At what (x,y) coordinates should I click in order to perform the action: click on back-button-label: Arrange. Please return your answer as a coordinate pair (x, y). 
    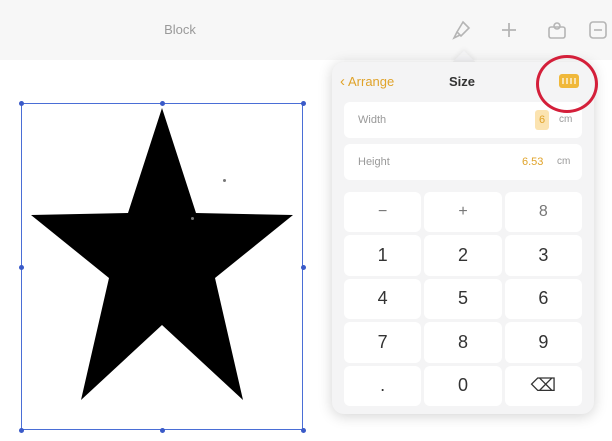
    Looking at the image, I should click on (371, 81).